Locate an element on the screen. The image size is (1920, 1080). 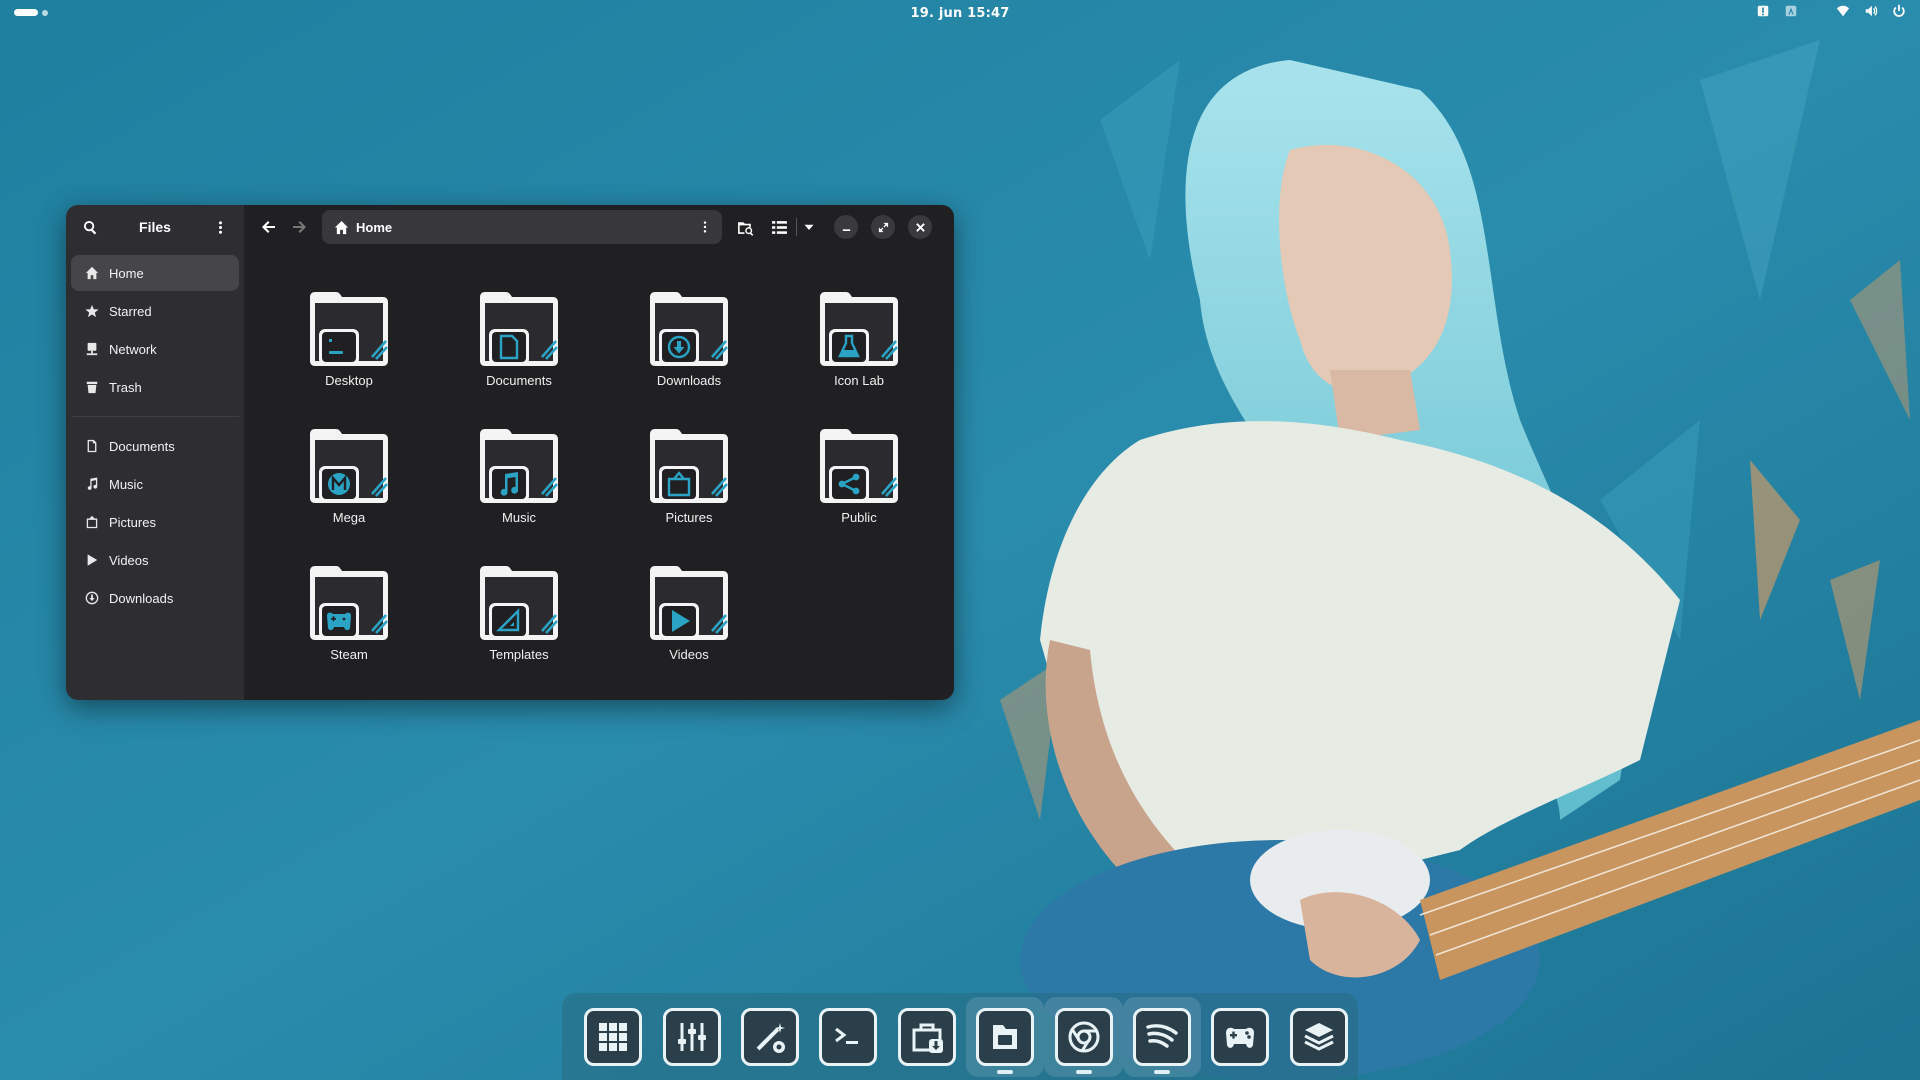
sidebar-item-pictures: Pictures is located at coordinates (155, 522).